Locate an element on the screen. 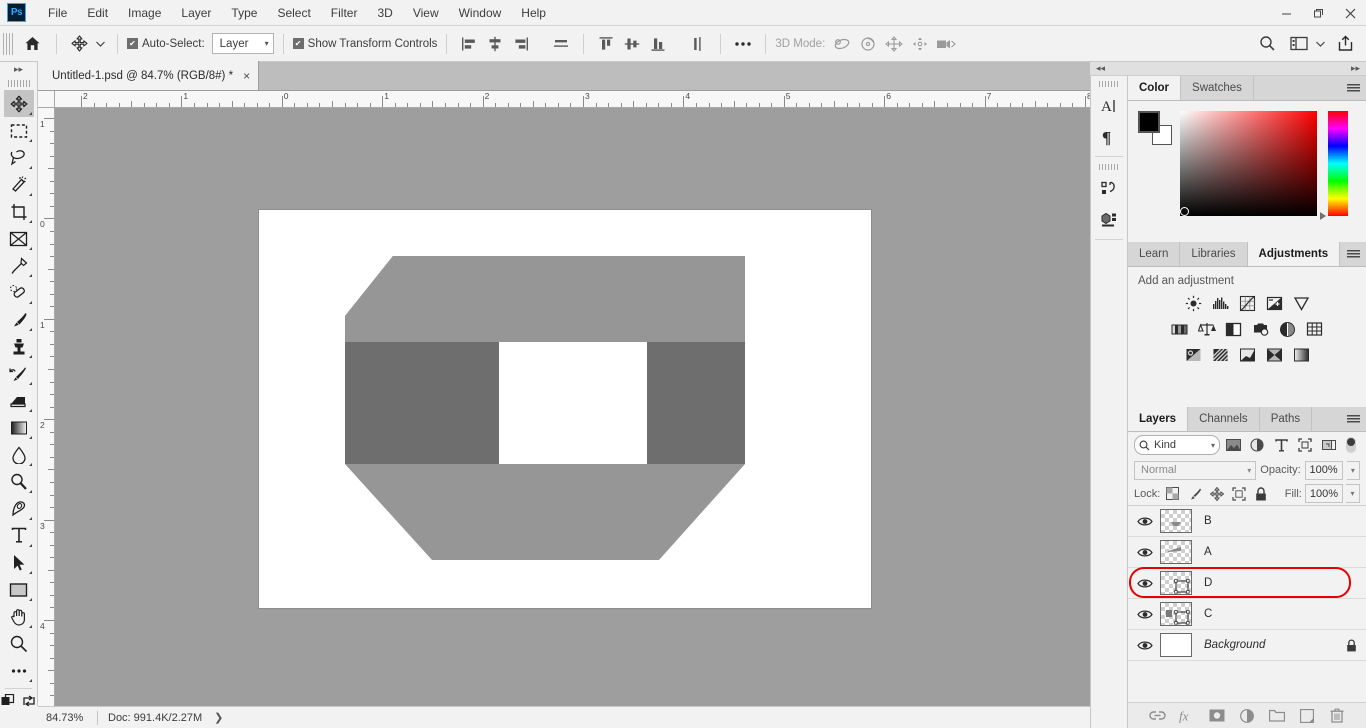  tab-swatches: Swatches is located at coordinates (1217, 88).